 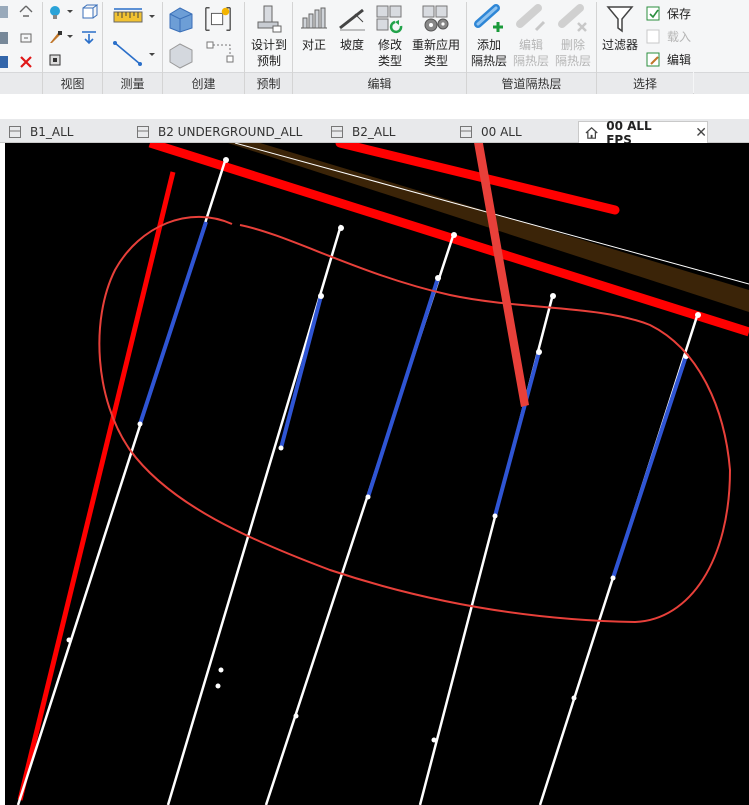 I want to click on panel-title-clipped, so click(x=21, y=83).